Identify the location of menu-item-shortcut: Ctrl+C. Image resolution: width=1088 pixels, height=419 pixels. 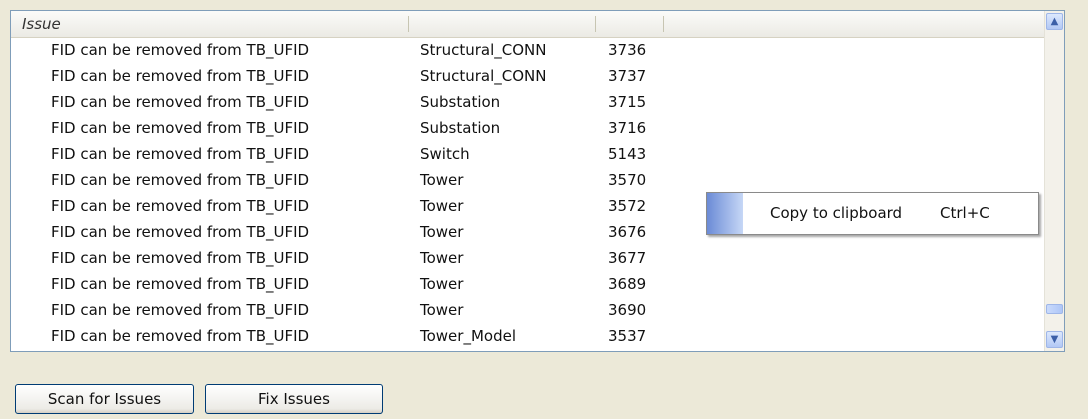
(965, 213).